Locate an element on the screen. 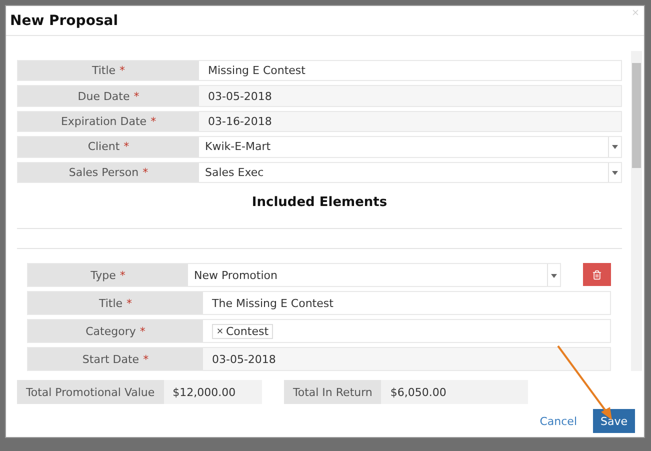 This screenshot has width=651, height=451. total-field: Total Promotional Value $12,000.00 is located at coordinates (139, 392).